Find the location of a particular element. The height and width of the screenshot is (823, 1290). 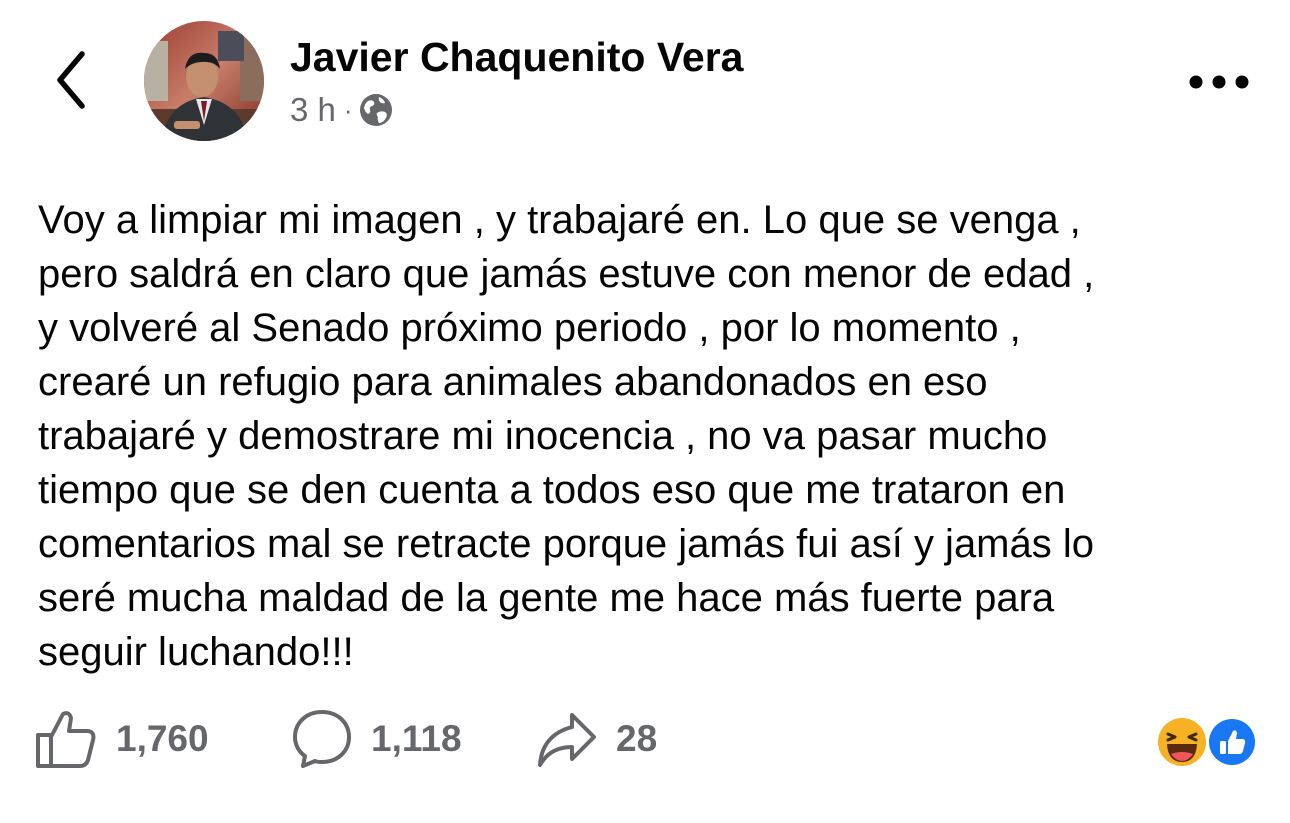

more-horizontal-icon is located at coordinates (1219, 82).